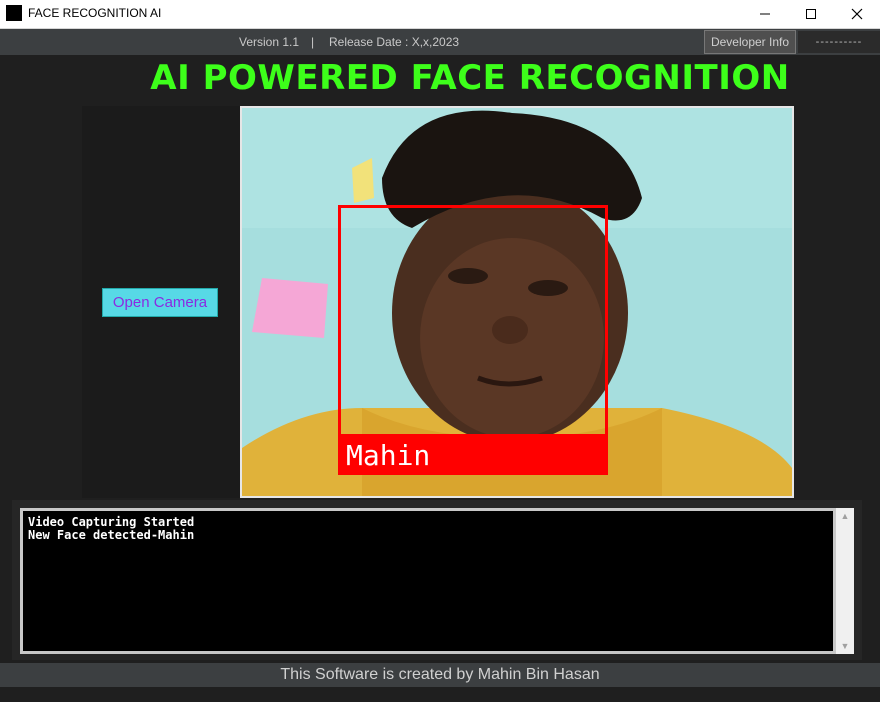 This screenshot has height=702, width=880. What do you see at coordinates (394, 42) in the screenshot?
I see `release-date-label: Release Date : X,x,2023` at bounding box center [394, 42].